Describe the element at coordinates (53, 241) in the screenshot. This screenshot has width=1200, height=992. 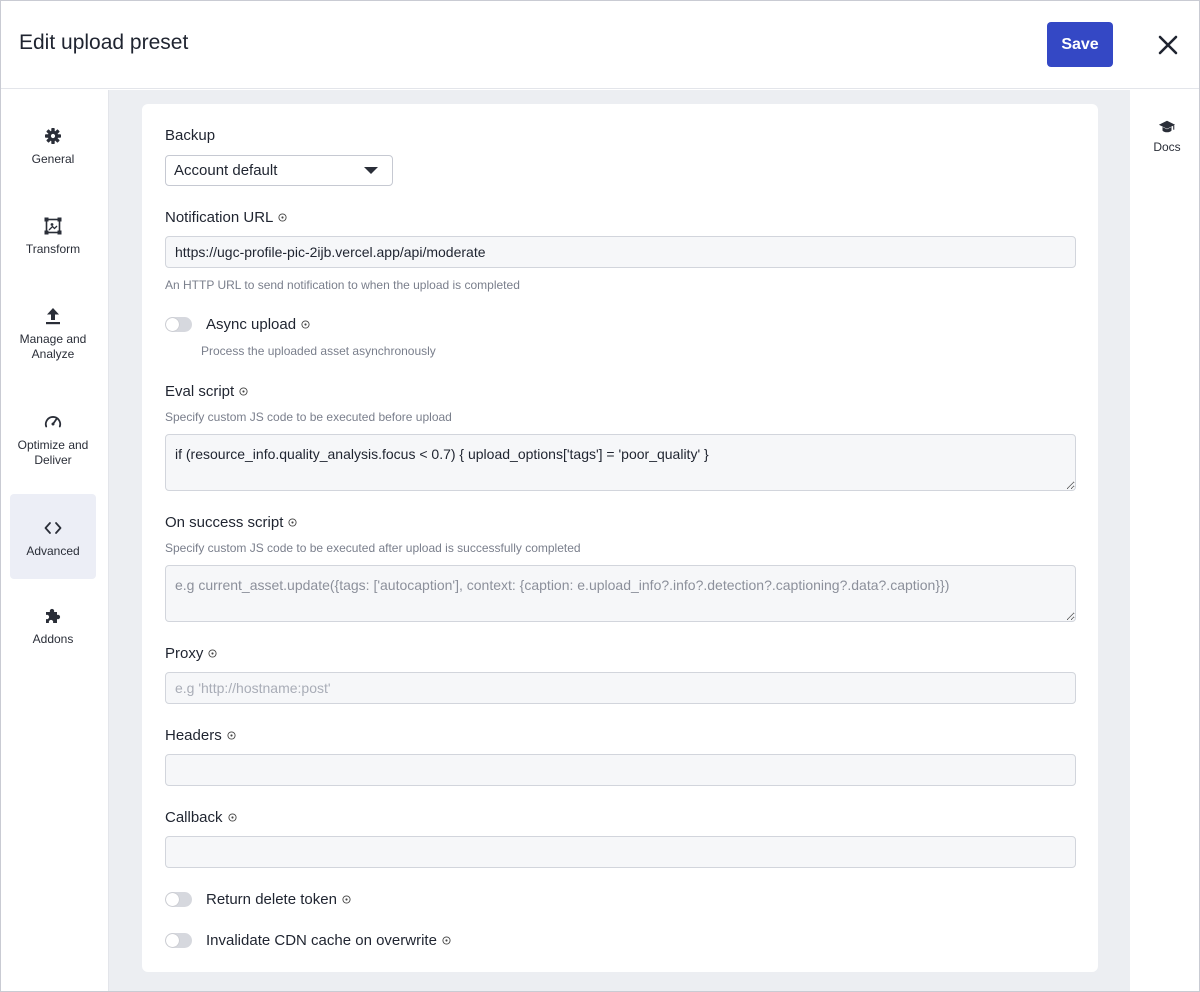
I see `sidebar-item-transform: Transform` at that location.